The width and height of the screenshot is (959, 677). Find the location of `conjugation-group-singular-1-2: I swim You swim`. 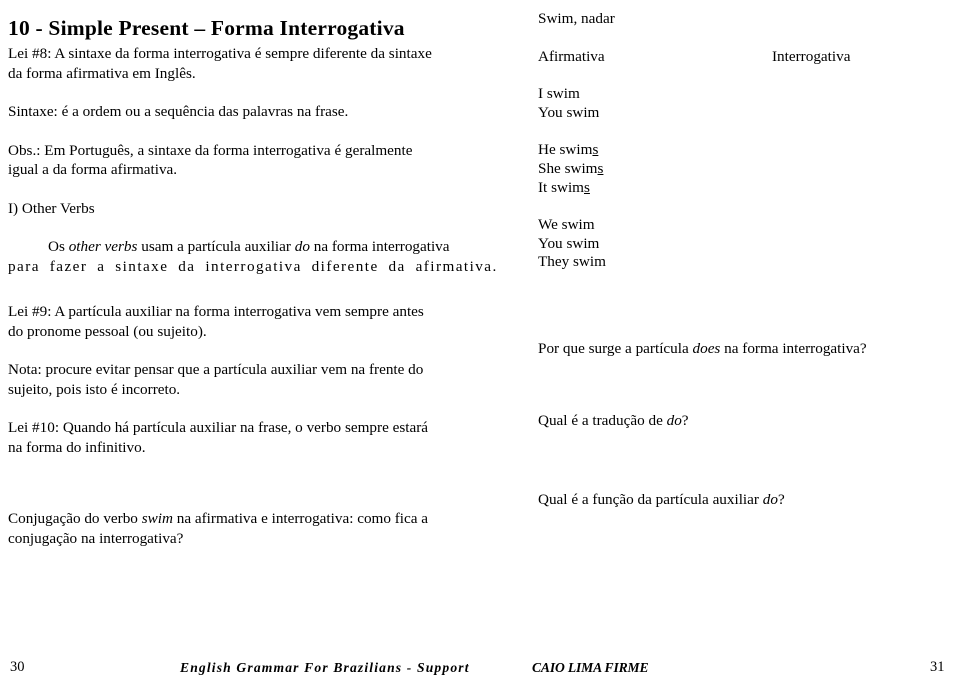

conjugation-group-singular-1-2: I swim You swim is located at coordinates (745, 103).